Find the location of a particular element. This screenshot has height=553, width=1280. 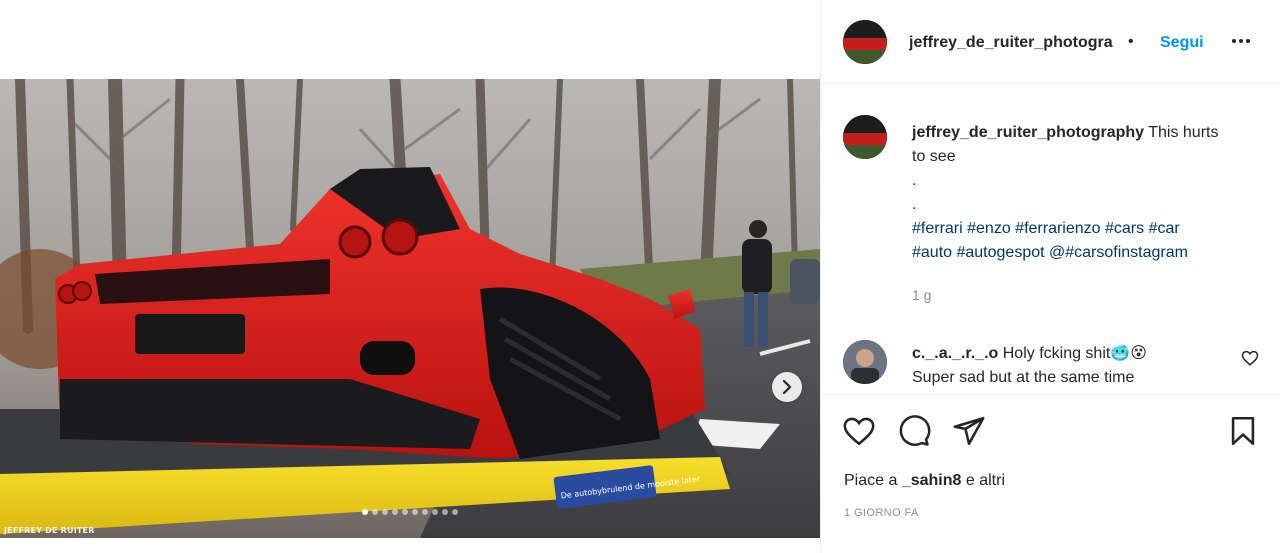

caption-avatar is located at coordinates (865, 137).